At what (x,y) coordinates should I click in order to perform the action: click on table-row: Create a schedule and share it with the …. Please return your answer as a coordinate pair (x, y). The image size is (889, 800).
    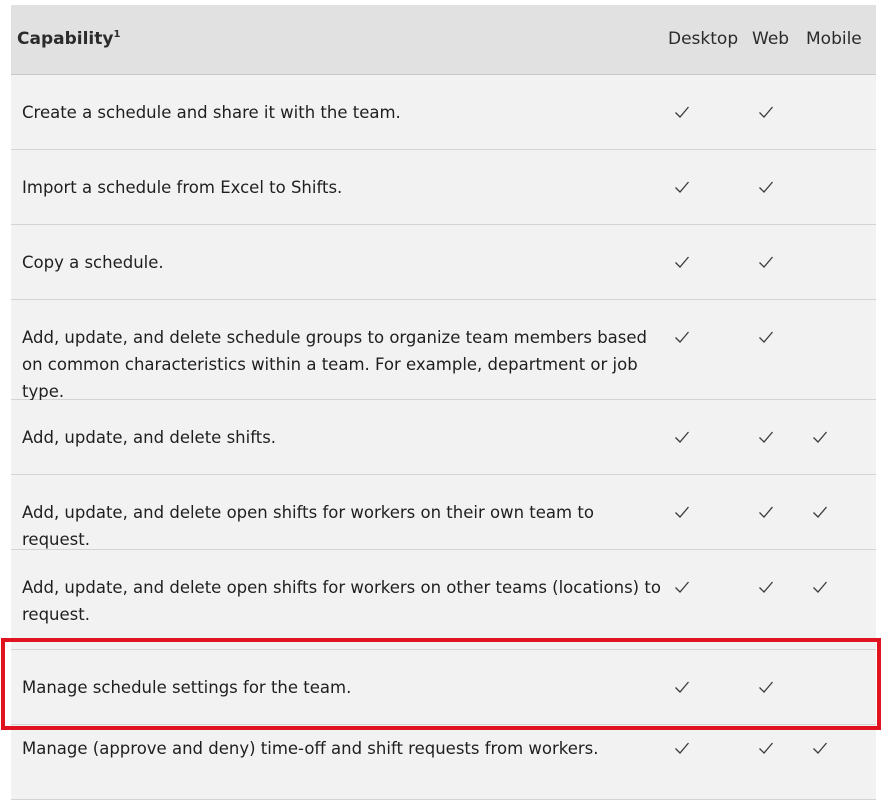
    Looking at the image, I should click on (443, 112).